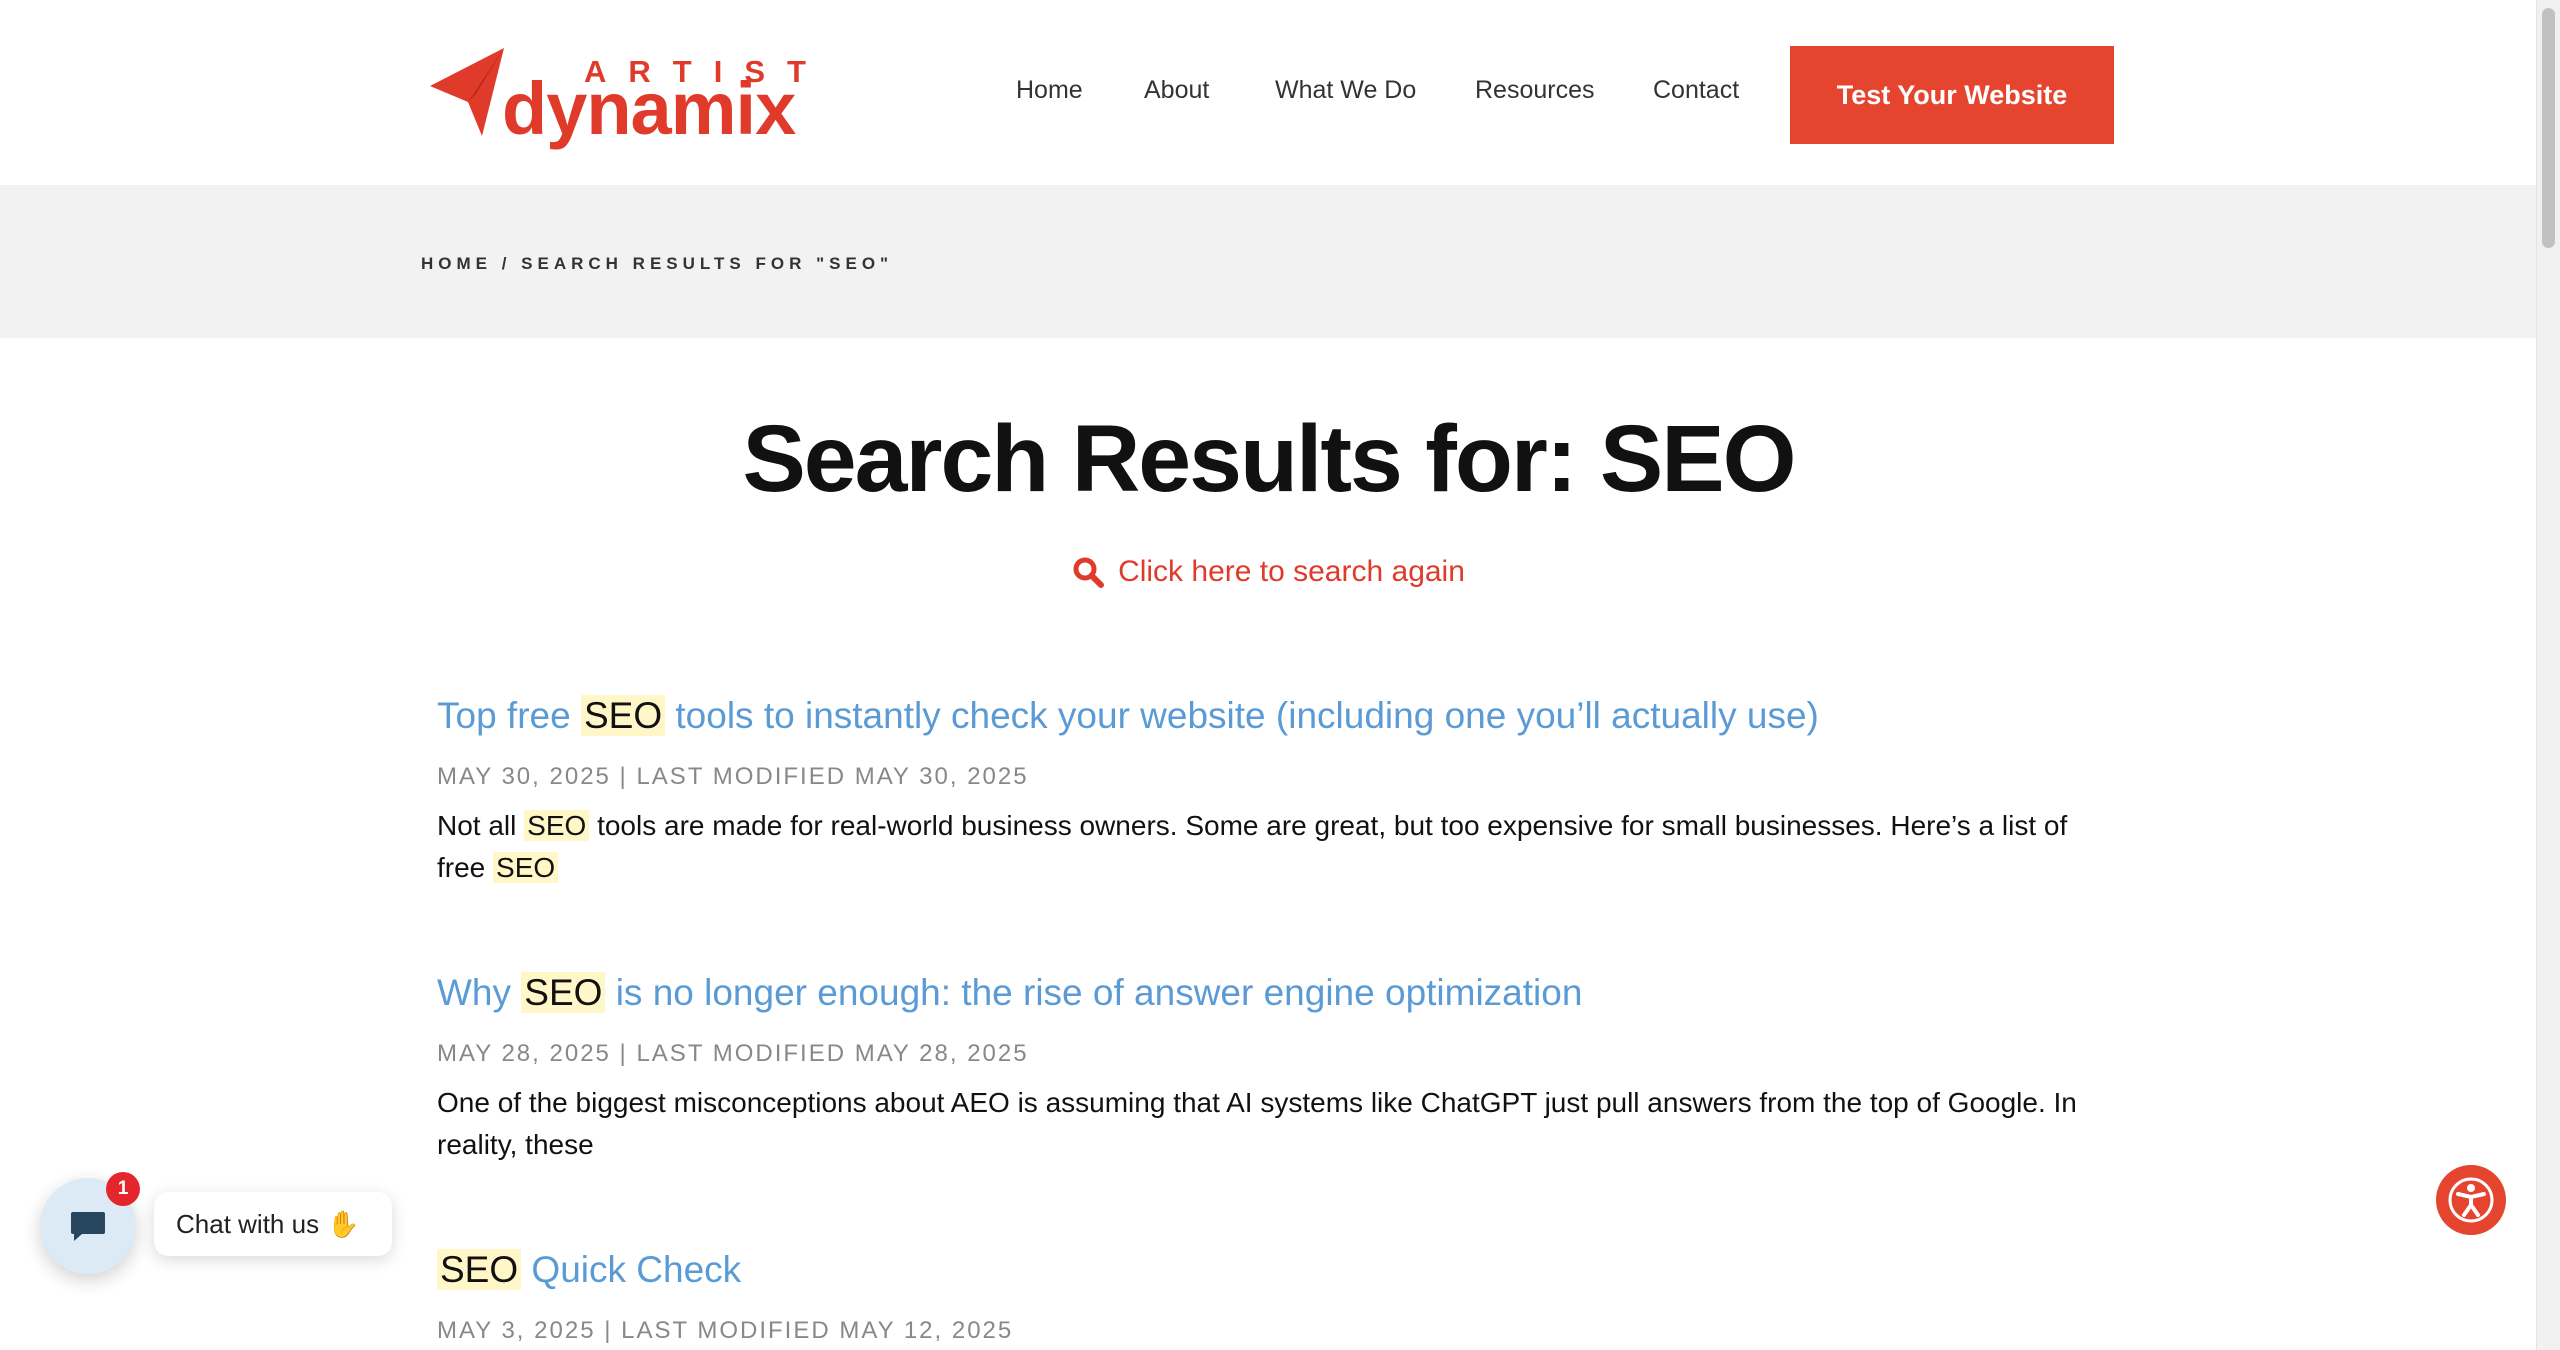 This screenshot has width=2560, height=1350. What do you see at coordinates (2548, 675) in the screenshot?
I see `page-scrollbar` at bounding box center [2548, 675].